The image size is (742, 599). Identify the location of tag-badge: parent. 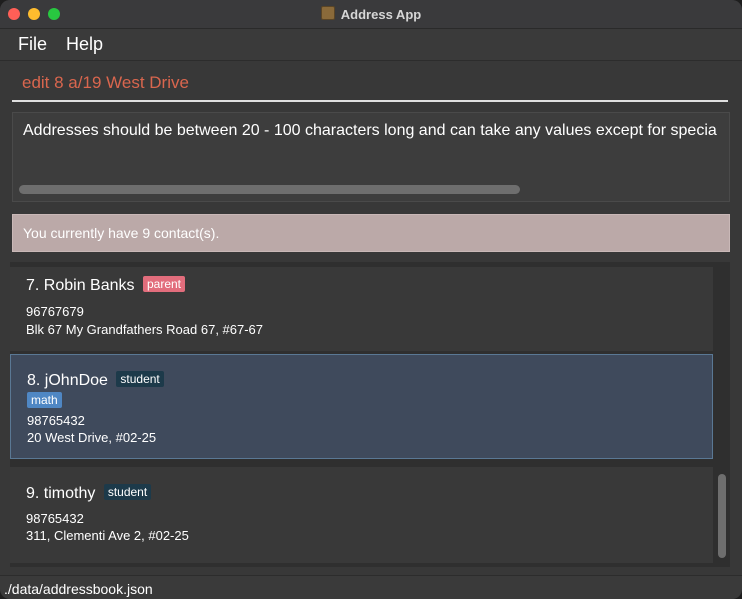
(163, 284).